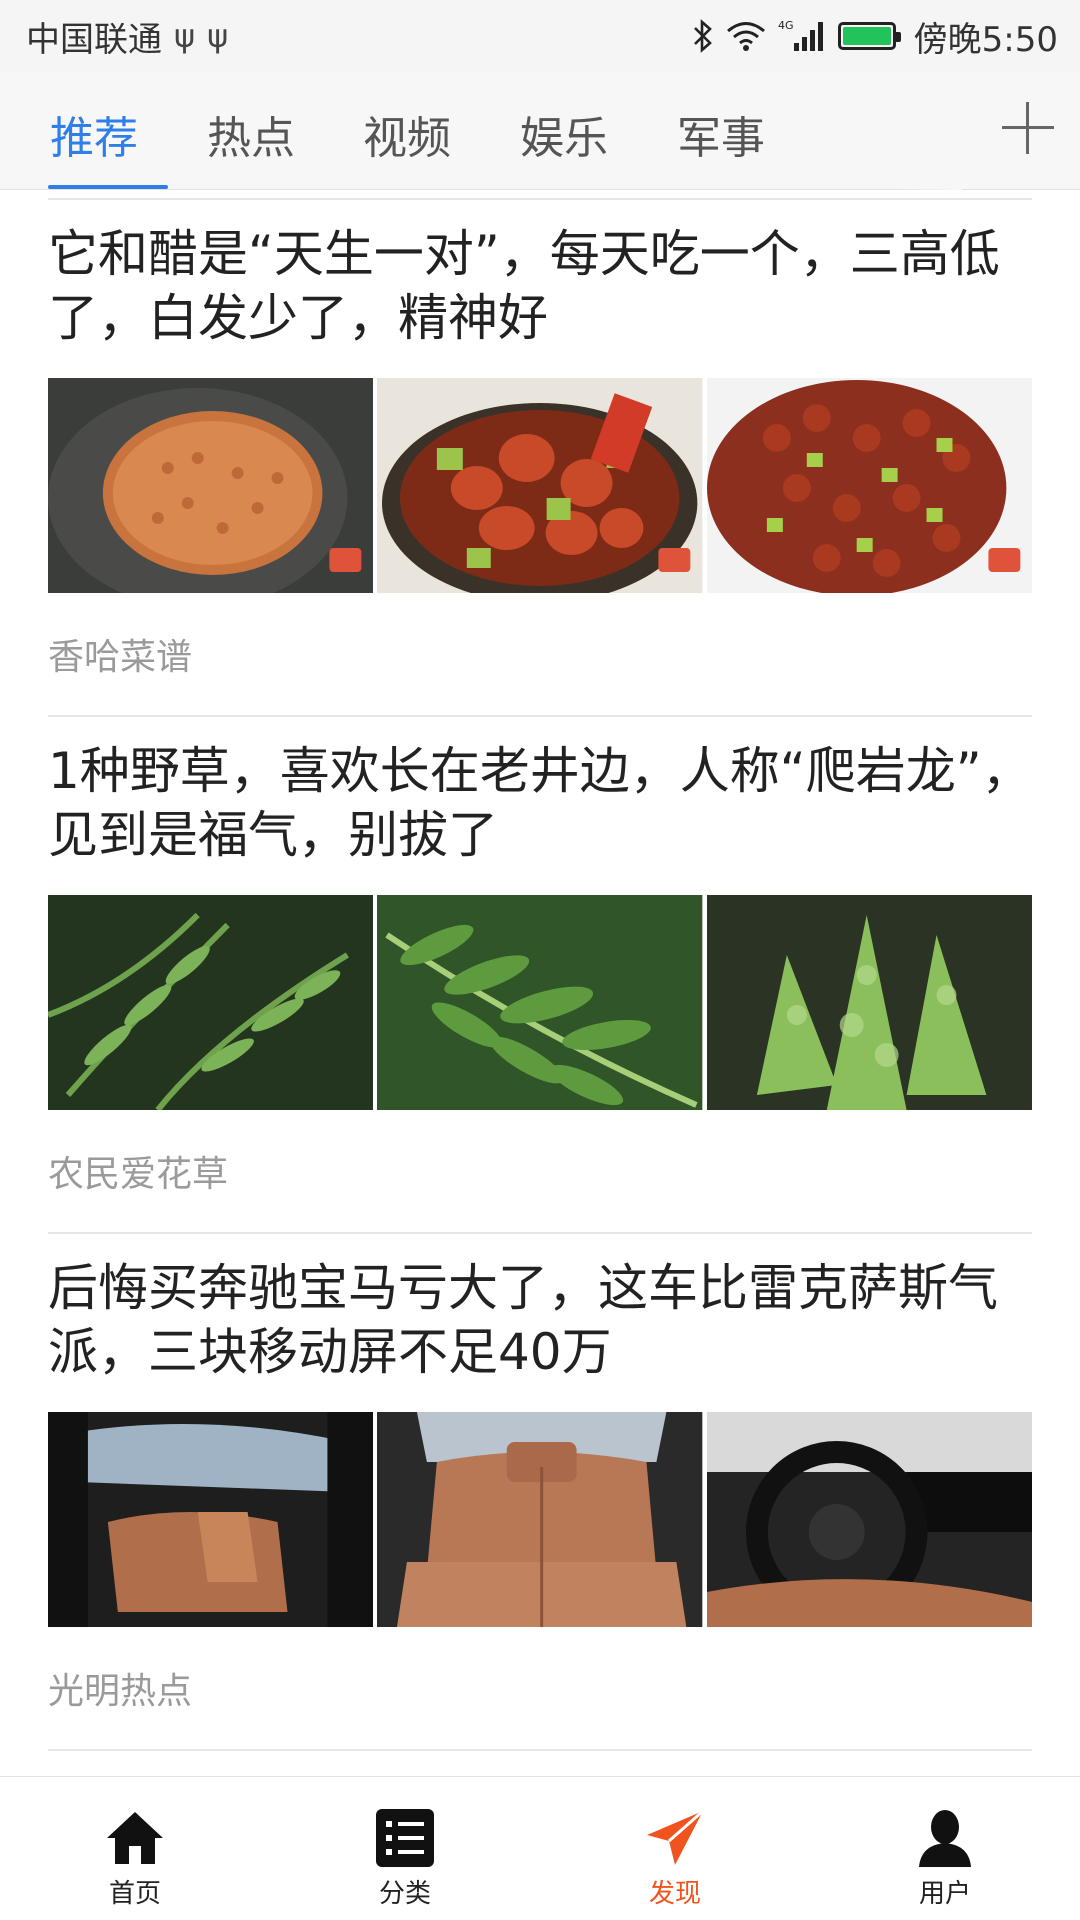  I want to click on tab-military: 军事, so click(721, 134).